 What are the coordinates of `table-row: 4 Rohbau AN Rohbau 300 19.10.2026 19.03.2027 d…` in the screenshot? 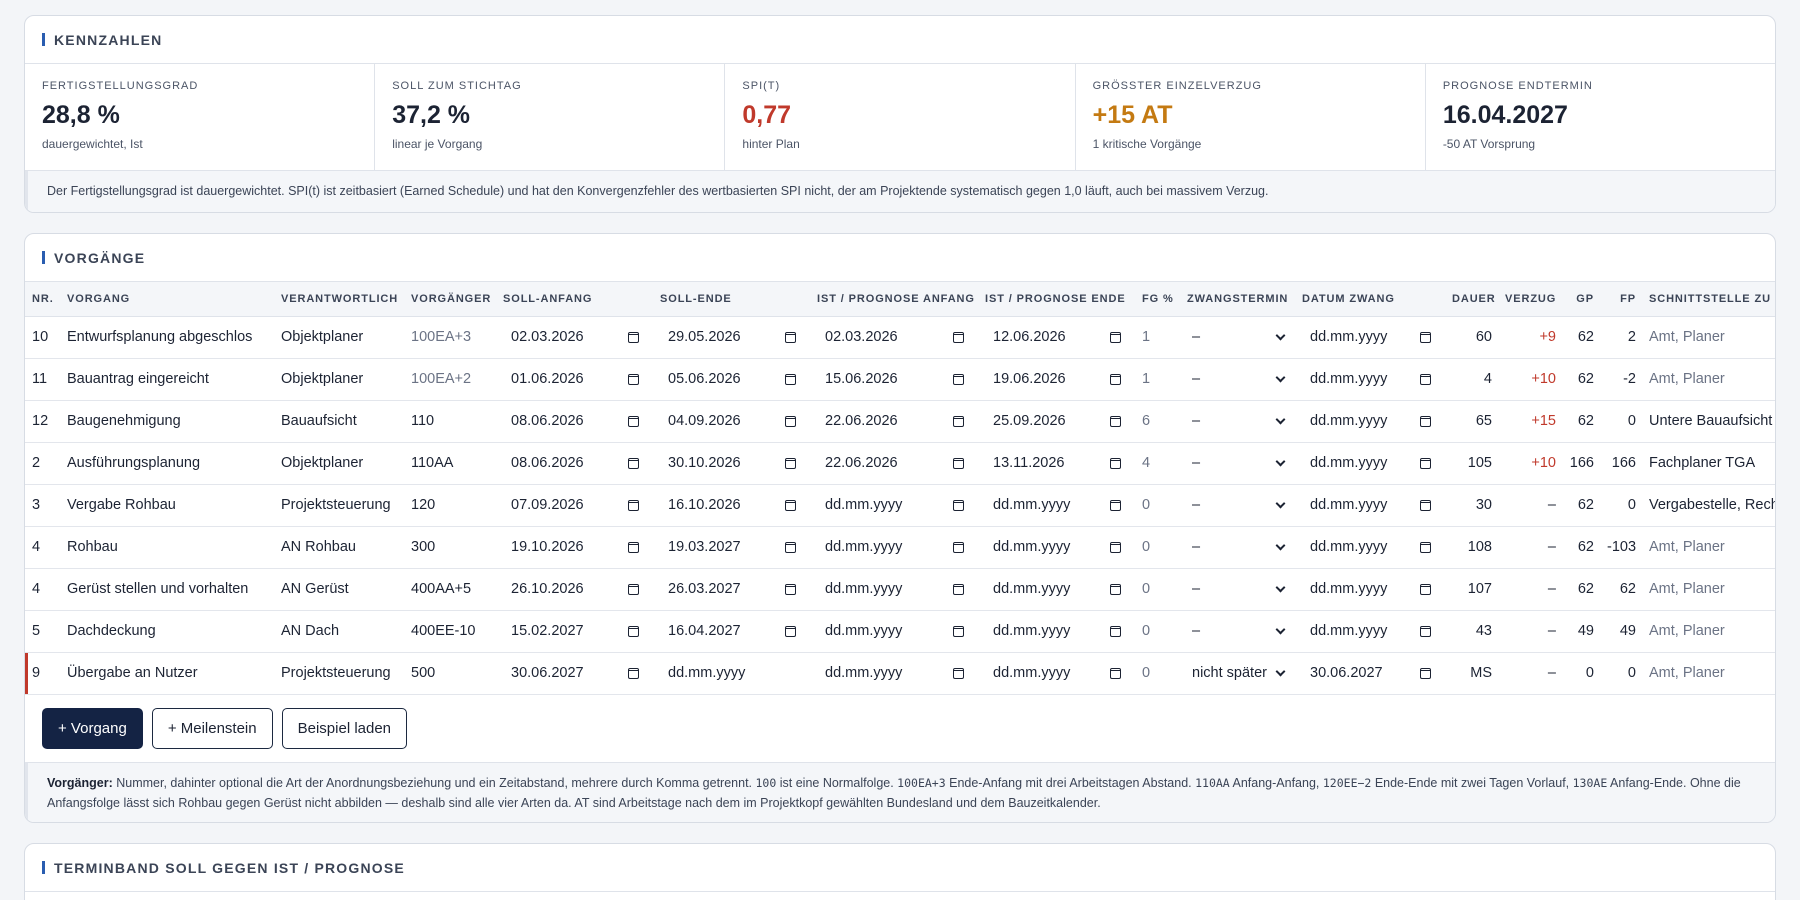 It's located at (900, 547).